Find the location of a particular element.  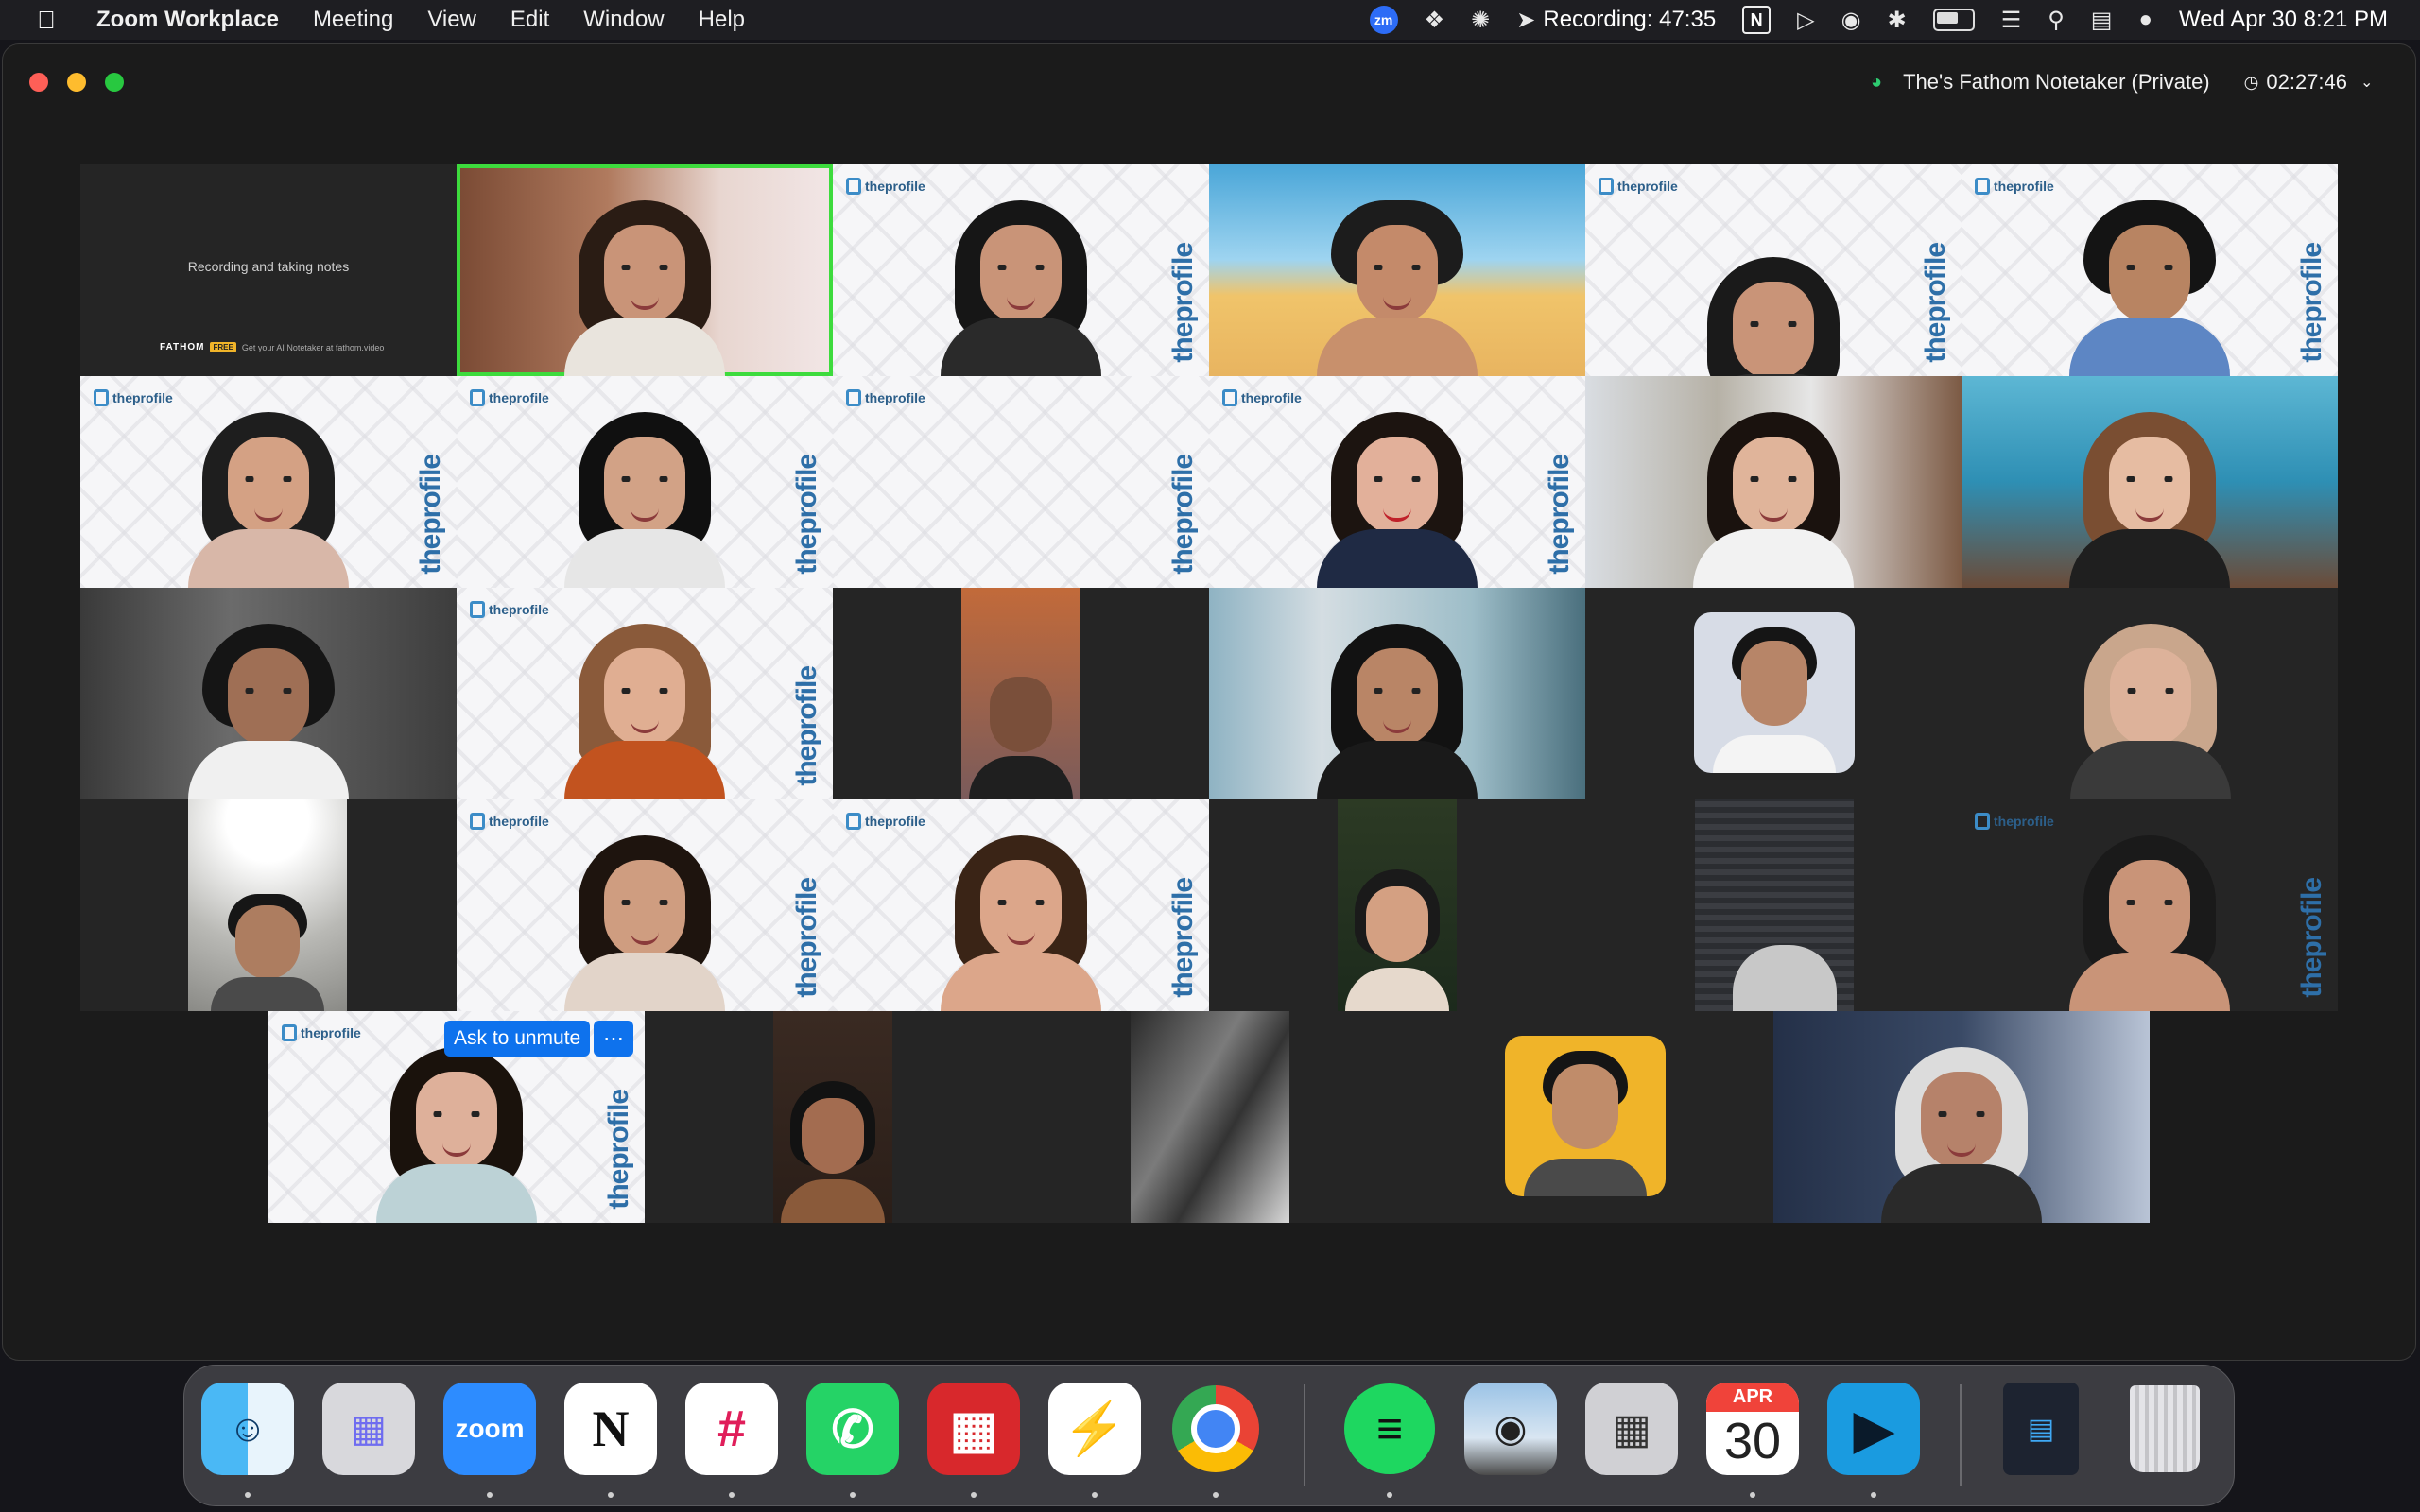

notetaker-label: The's Fathom Notetaker (Private) is located at coordinates (2056, 82).